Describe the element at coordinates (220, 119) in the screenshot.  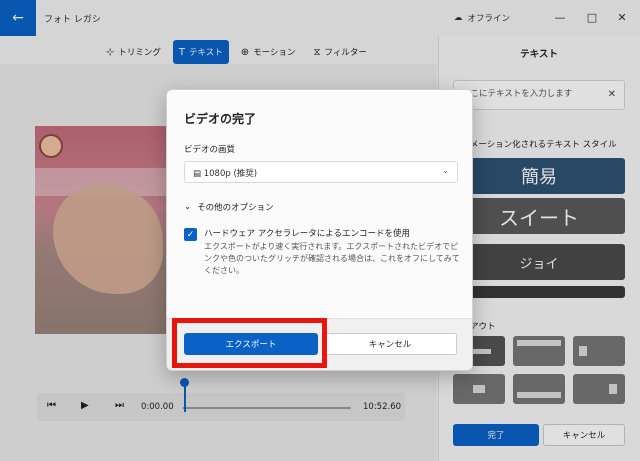
I see `dialog-title: ビデオの完了` at that location.